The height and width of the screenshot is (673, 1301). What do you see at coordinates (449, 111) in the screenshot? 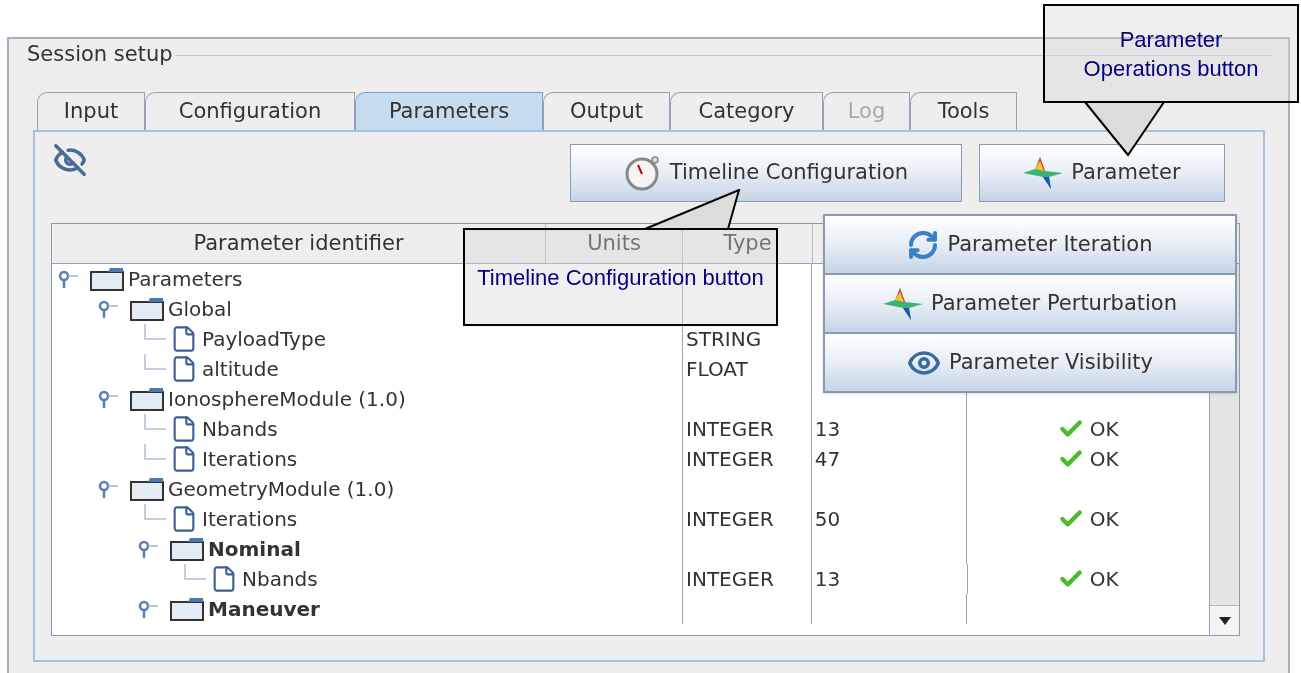
I see `tab: Parameters` at bounding box center [449, 111].